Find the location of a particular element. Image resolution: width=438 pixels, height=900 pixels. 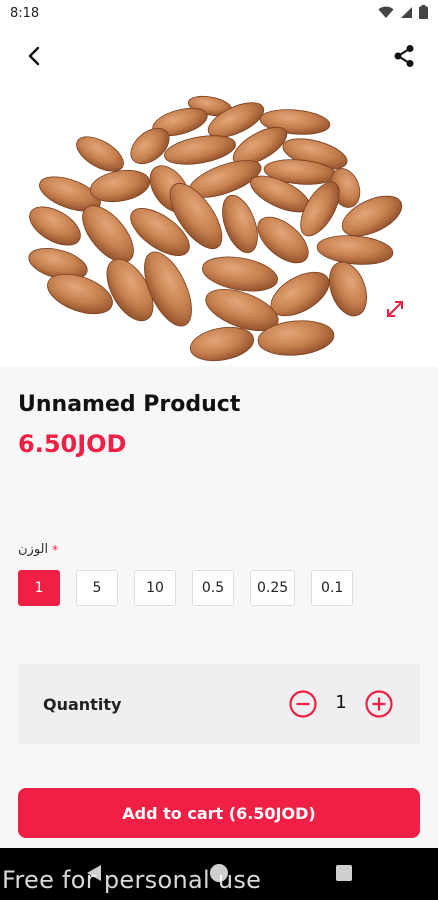

share-button is located at coordinates (404, 56).